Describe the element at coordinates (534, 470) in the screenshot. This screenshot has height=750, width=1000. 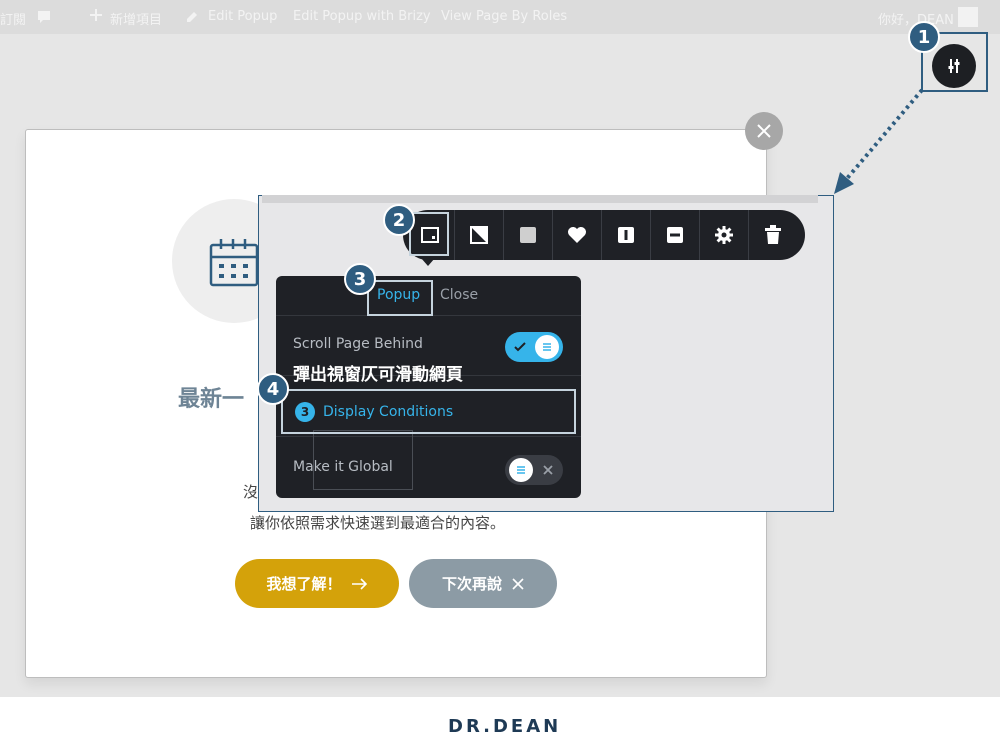
I see `make-global-toggle` at that location.